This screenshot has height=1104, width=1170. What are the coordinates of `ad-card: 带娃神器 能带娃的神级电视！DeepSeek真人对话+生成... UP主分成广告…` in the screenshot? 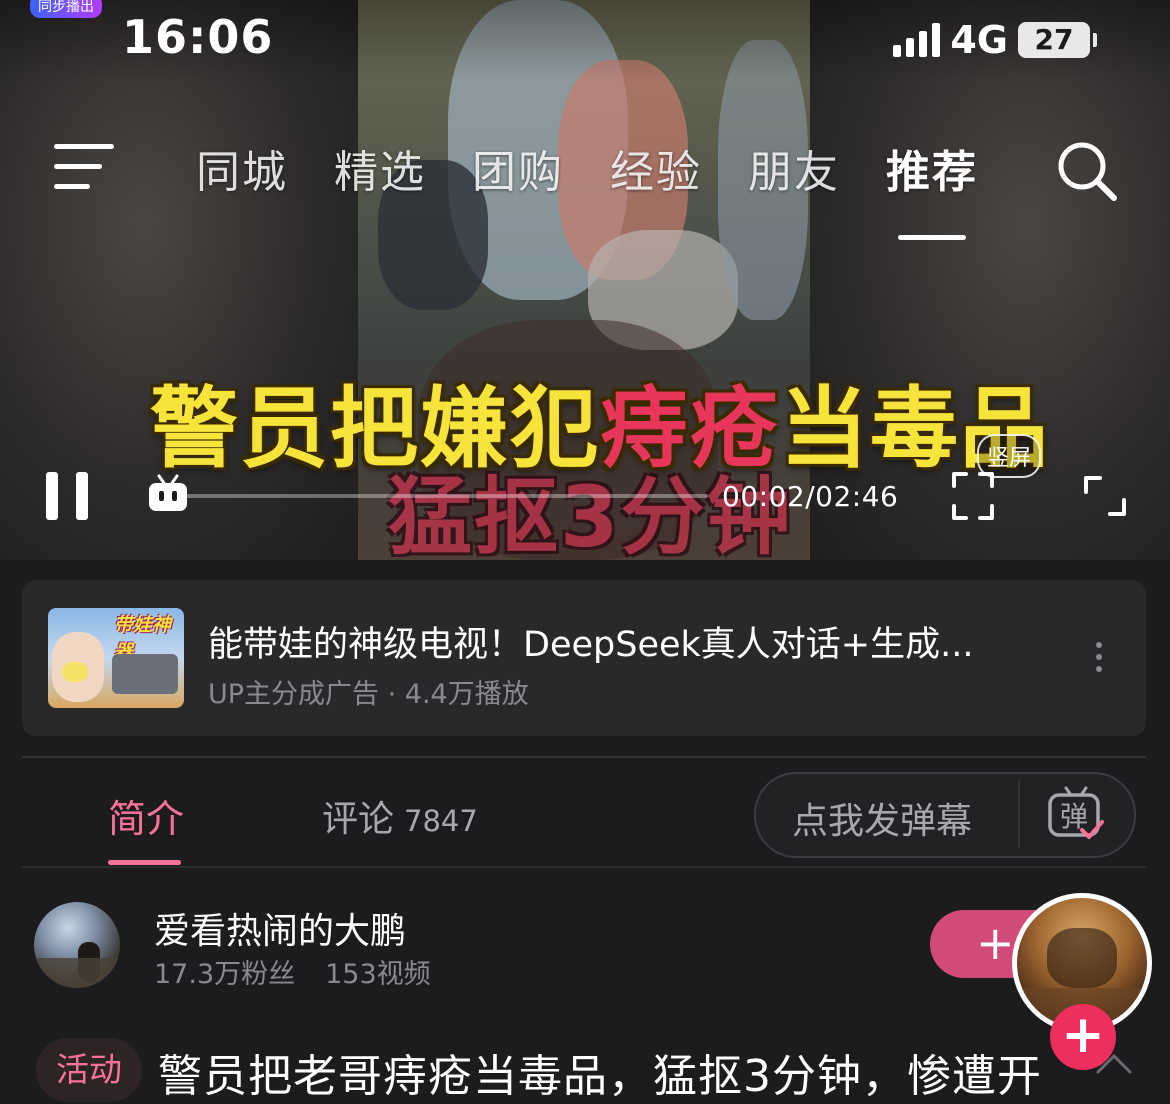 It's located at (584, 658).